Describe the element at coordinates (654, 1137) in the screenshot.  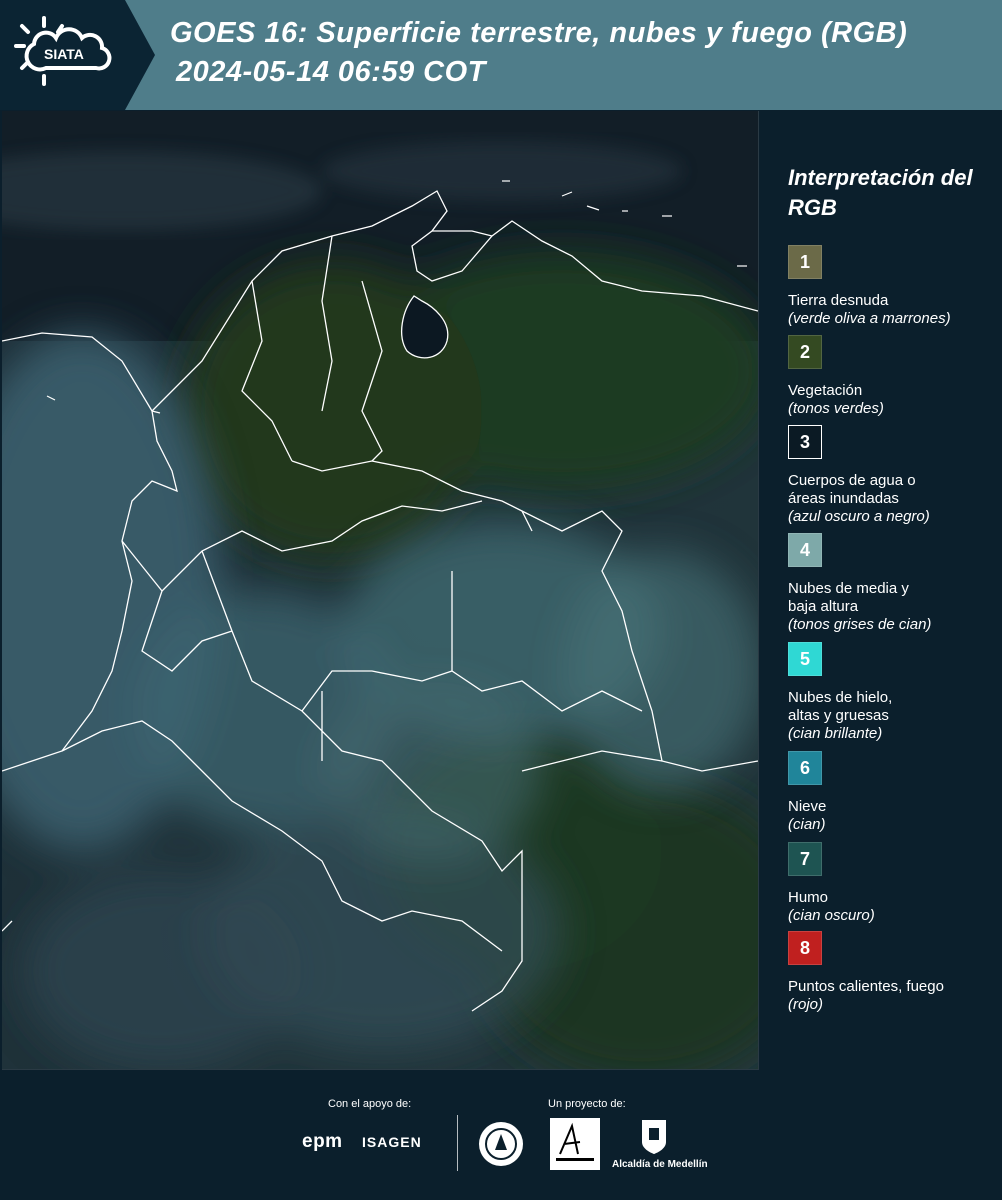
I see `alcaldia-shield-icon` at that location.